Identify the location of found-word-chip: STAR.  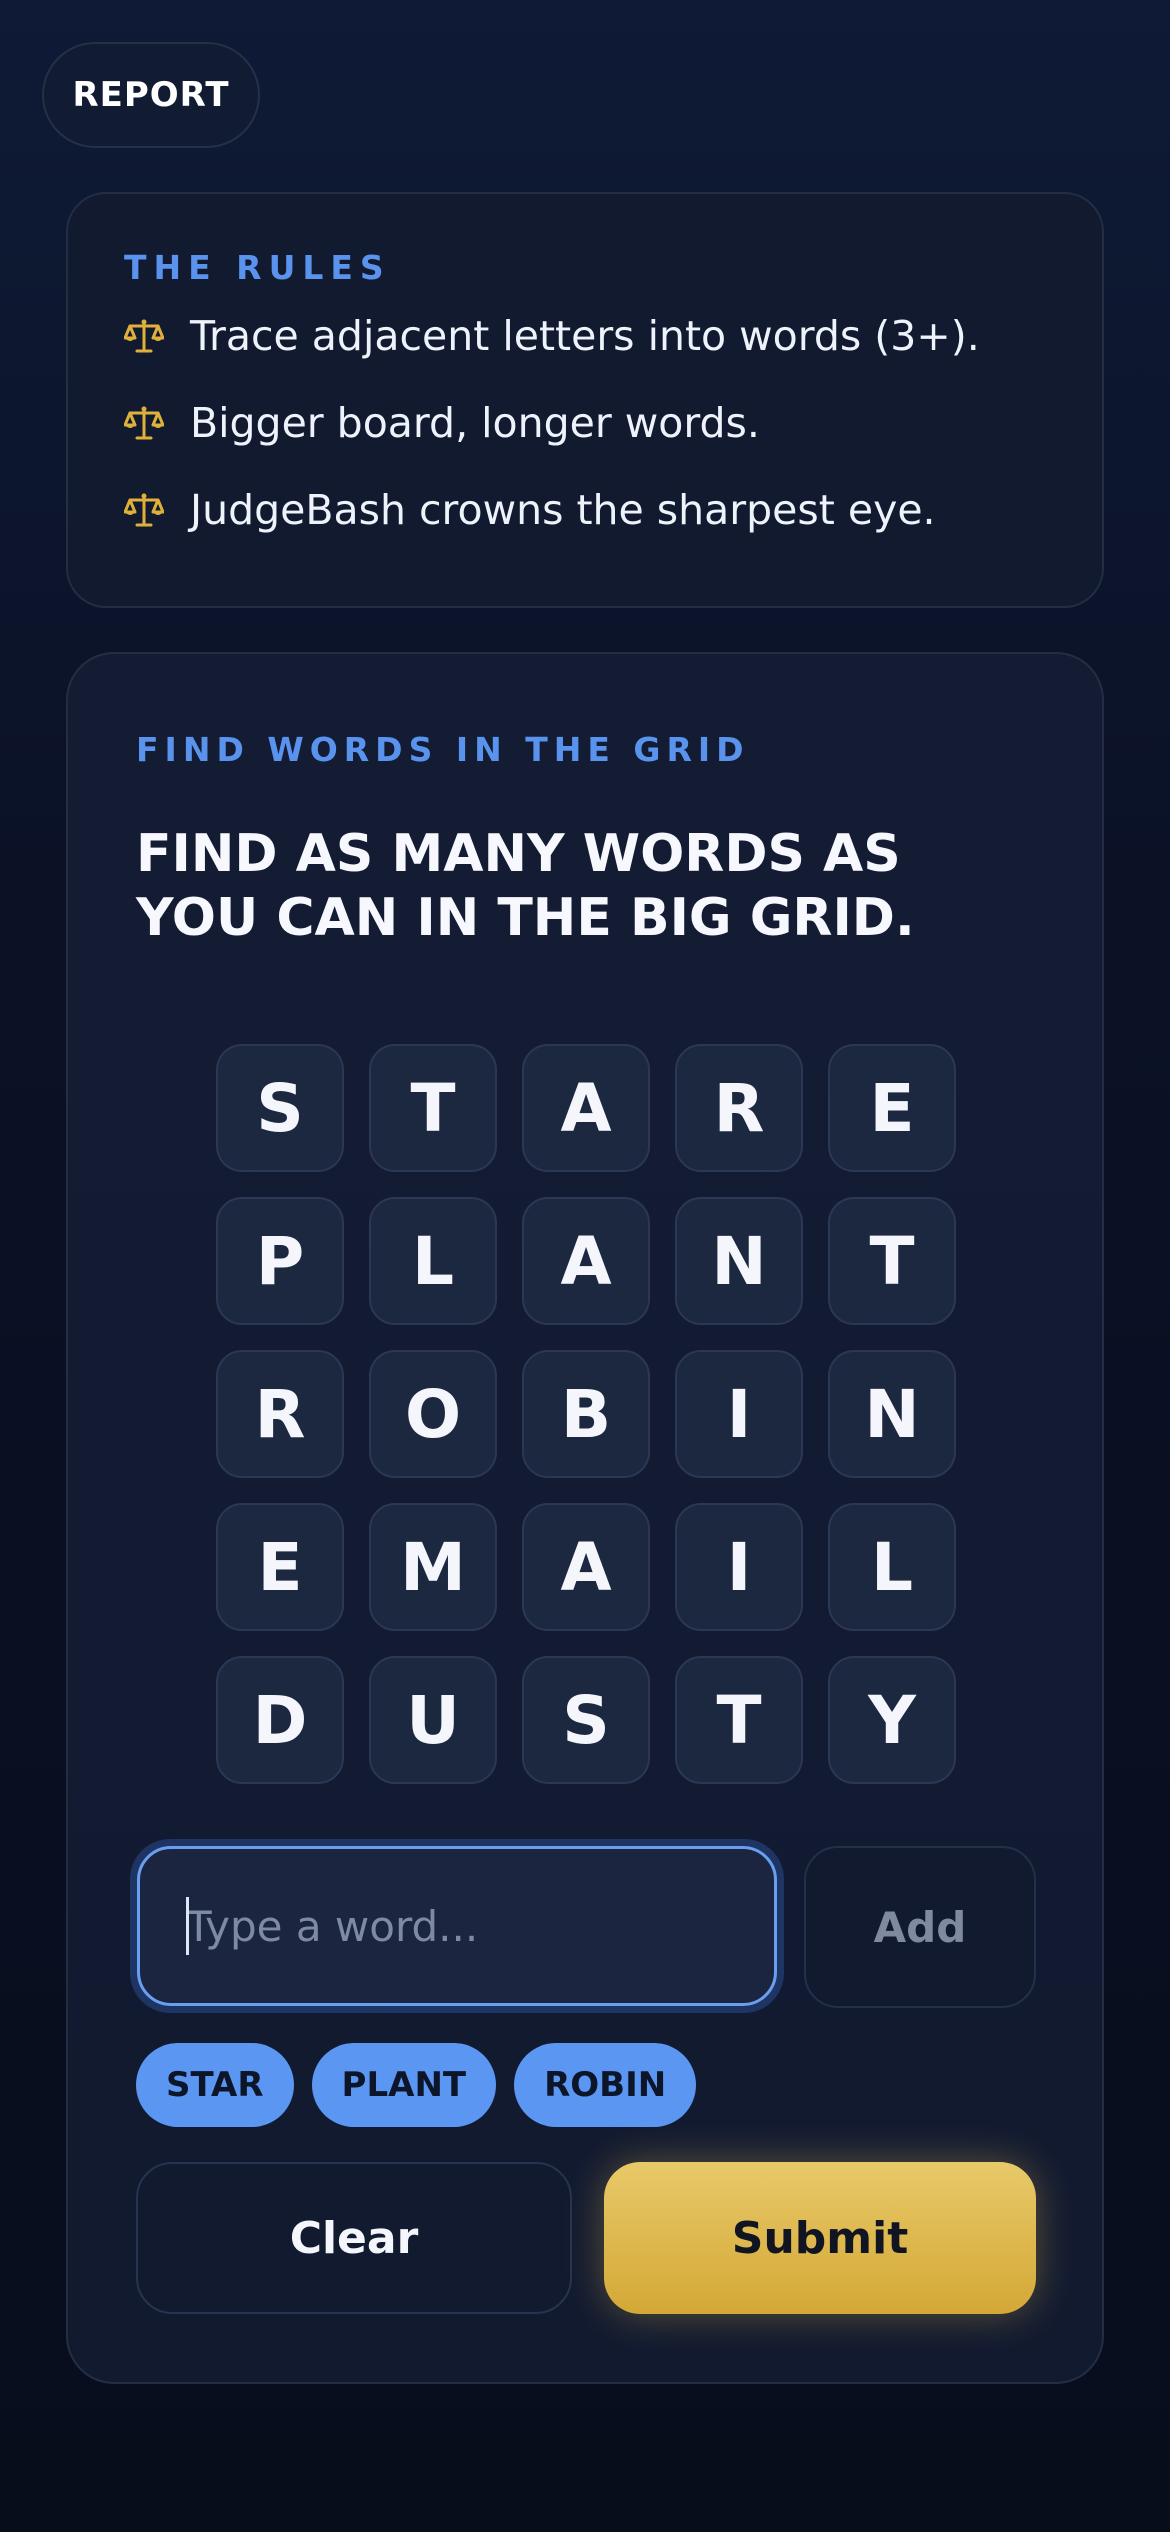
(215, 2085).